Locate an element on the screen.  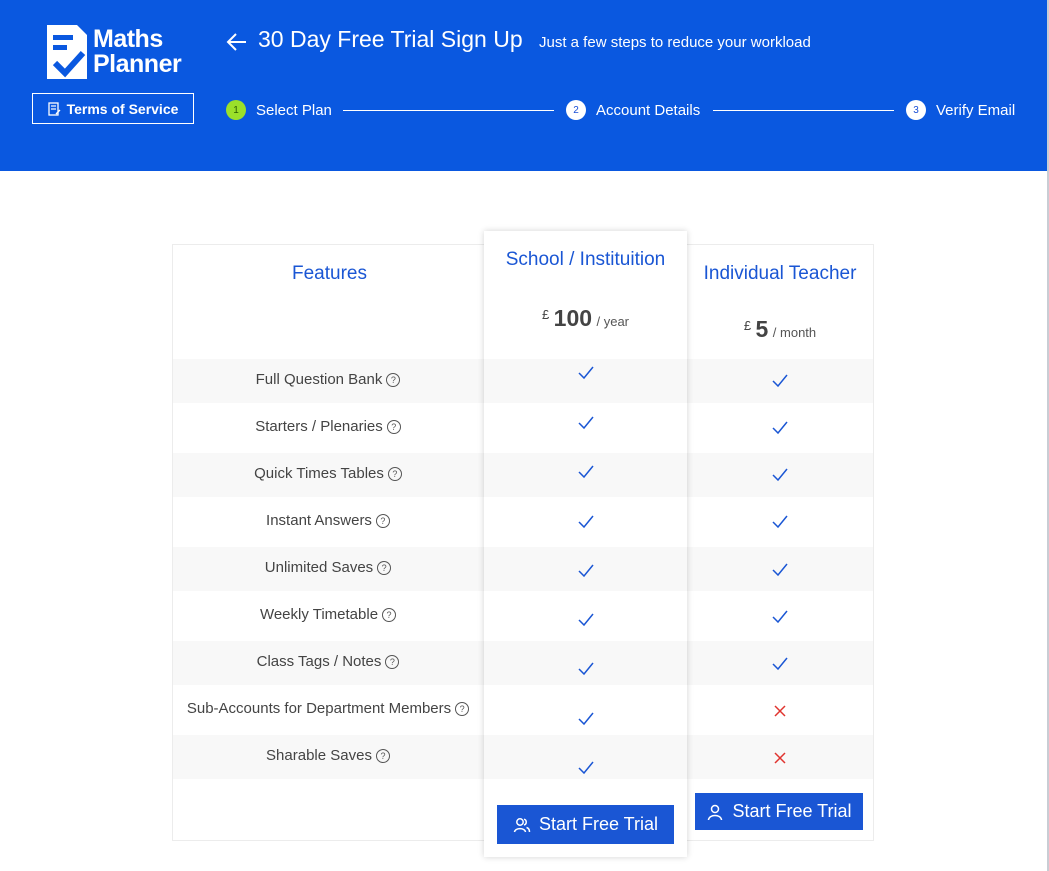
page-subtitle: Just a few steps to reduce your workload is located at coordinates (675, 42).